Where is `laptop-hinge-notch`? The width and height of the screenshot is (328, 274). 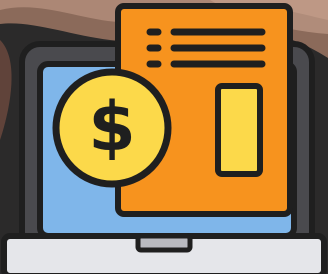 laptop-hinge-notch is located at coordinates (164, 243).